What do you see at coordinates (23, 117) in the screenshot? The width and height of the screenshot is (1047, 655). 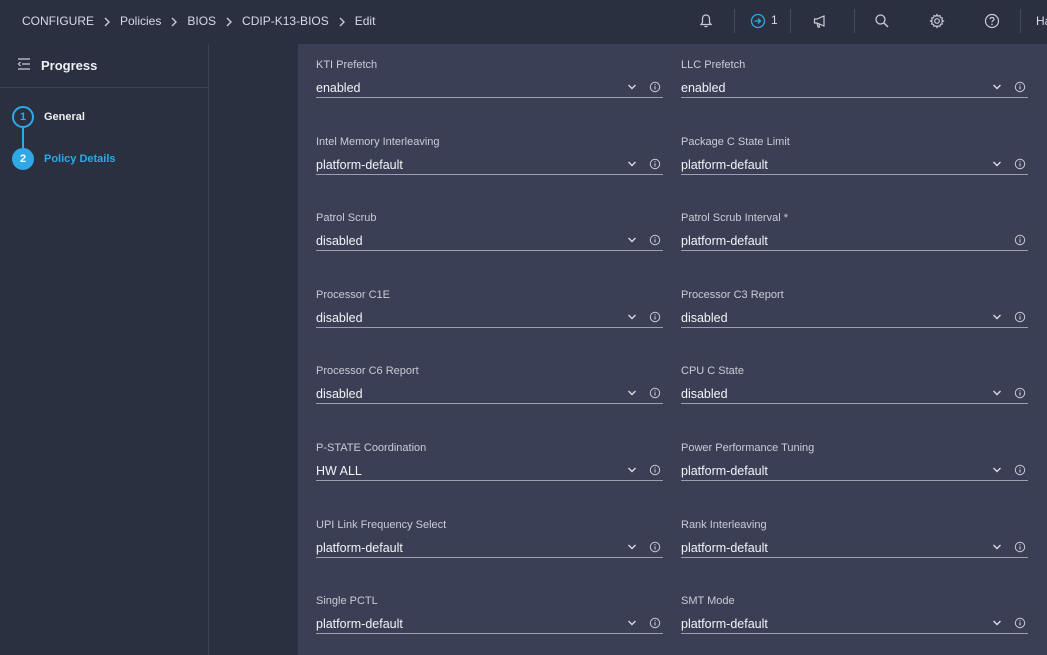 I see `step-number: 1` at bounding box center [23, 117].